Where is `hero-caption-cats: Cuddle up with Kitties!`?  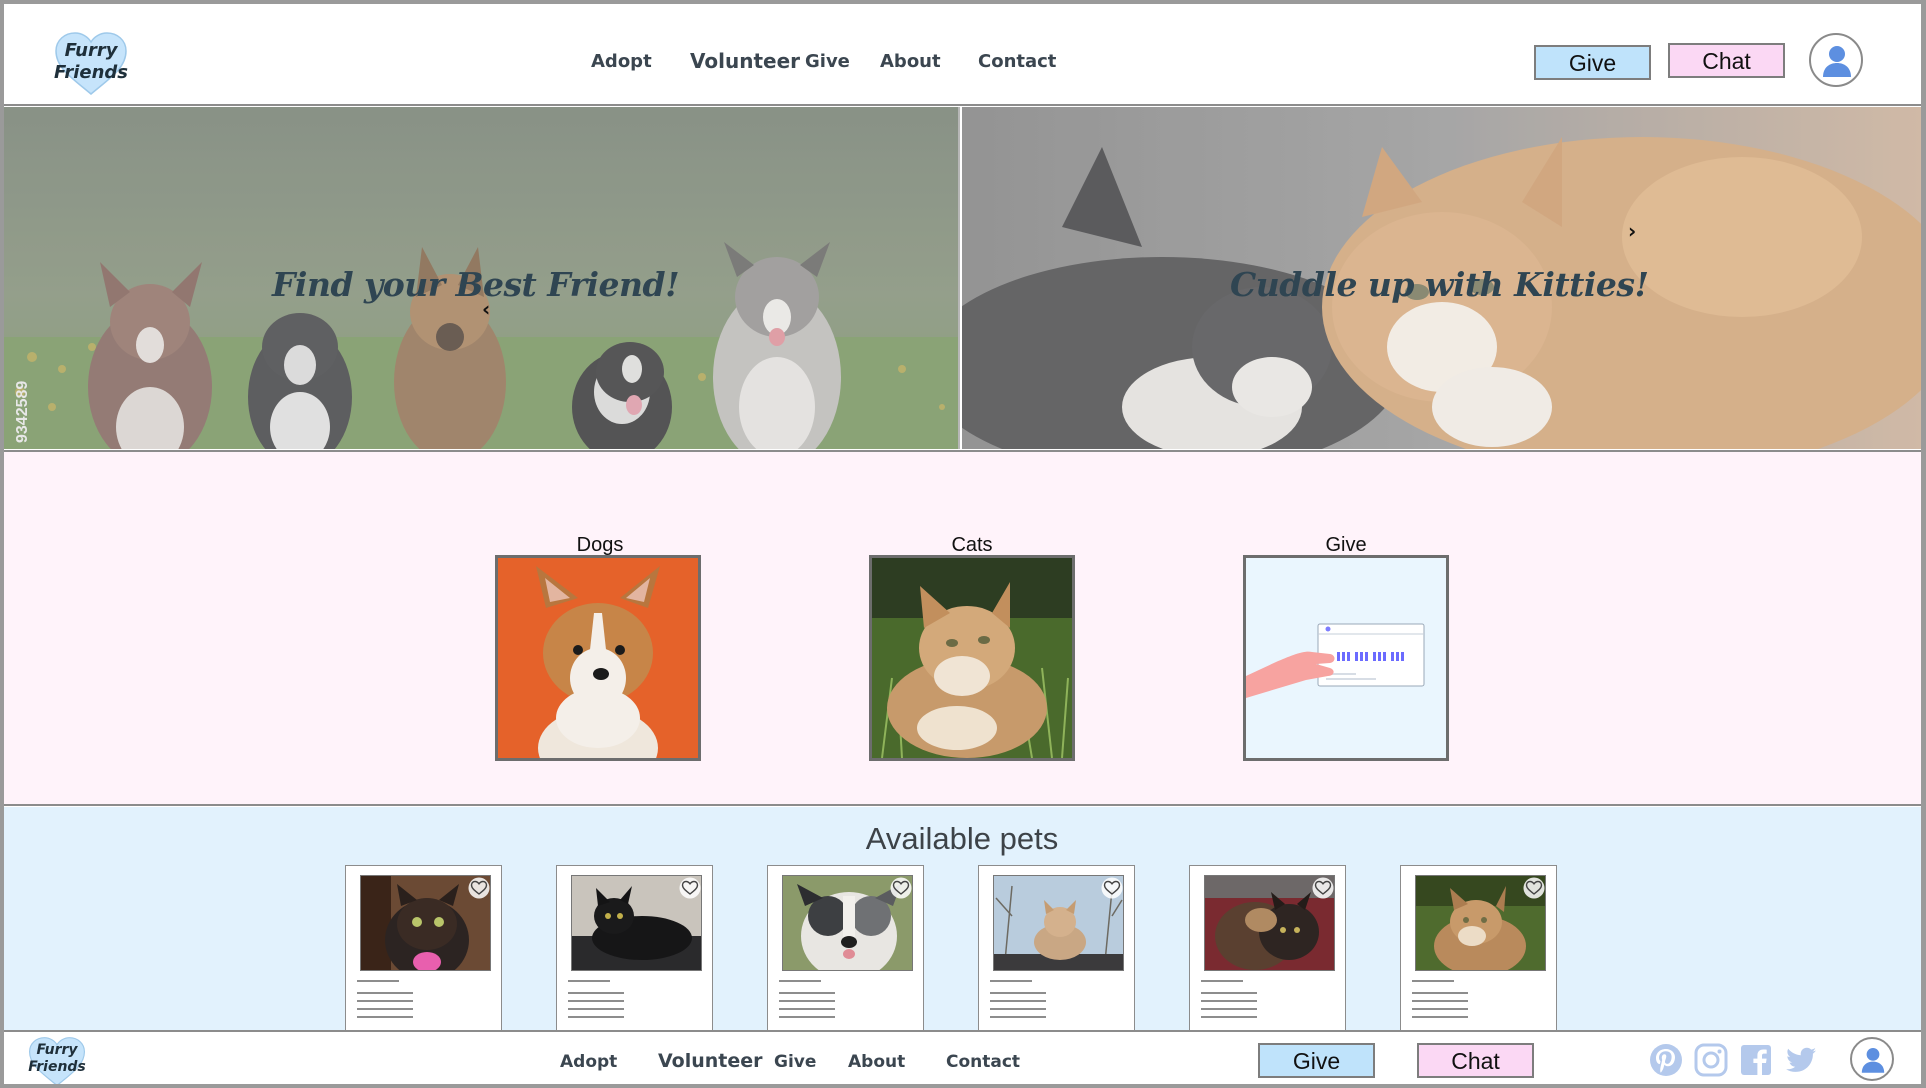
hero-caption-cats: Cuddle up with Kitties! is located at coordinates (1439, 284).